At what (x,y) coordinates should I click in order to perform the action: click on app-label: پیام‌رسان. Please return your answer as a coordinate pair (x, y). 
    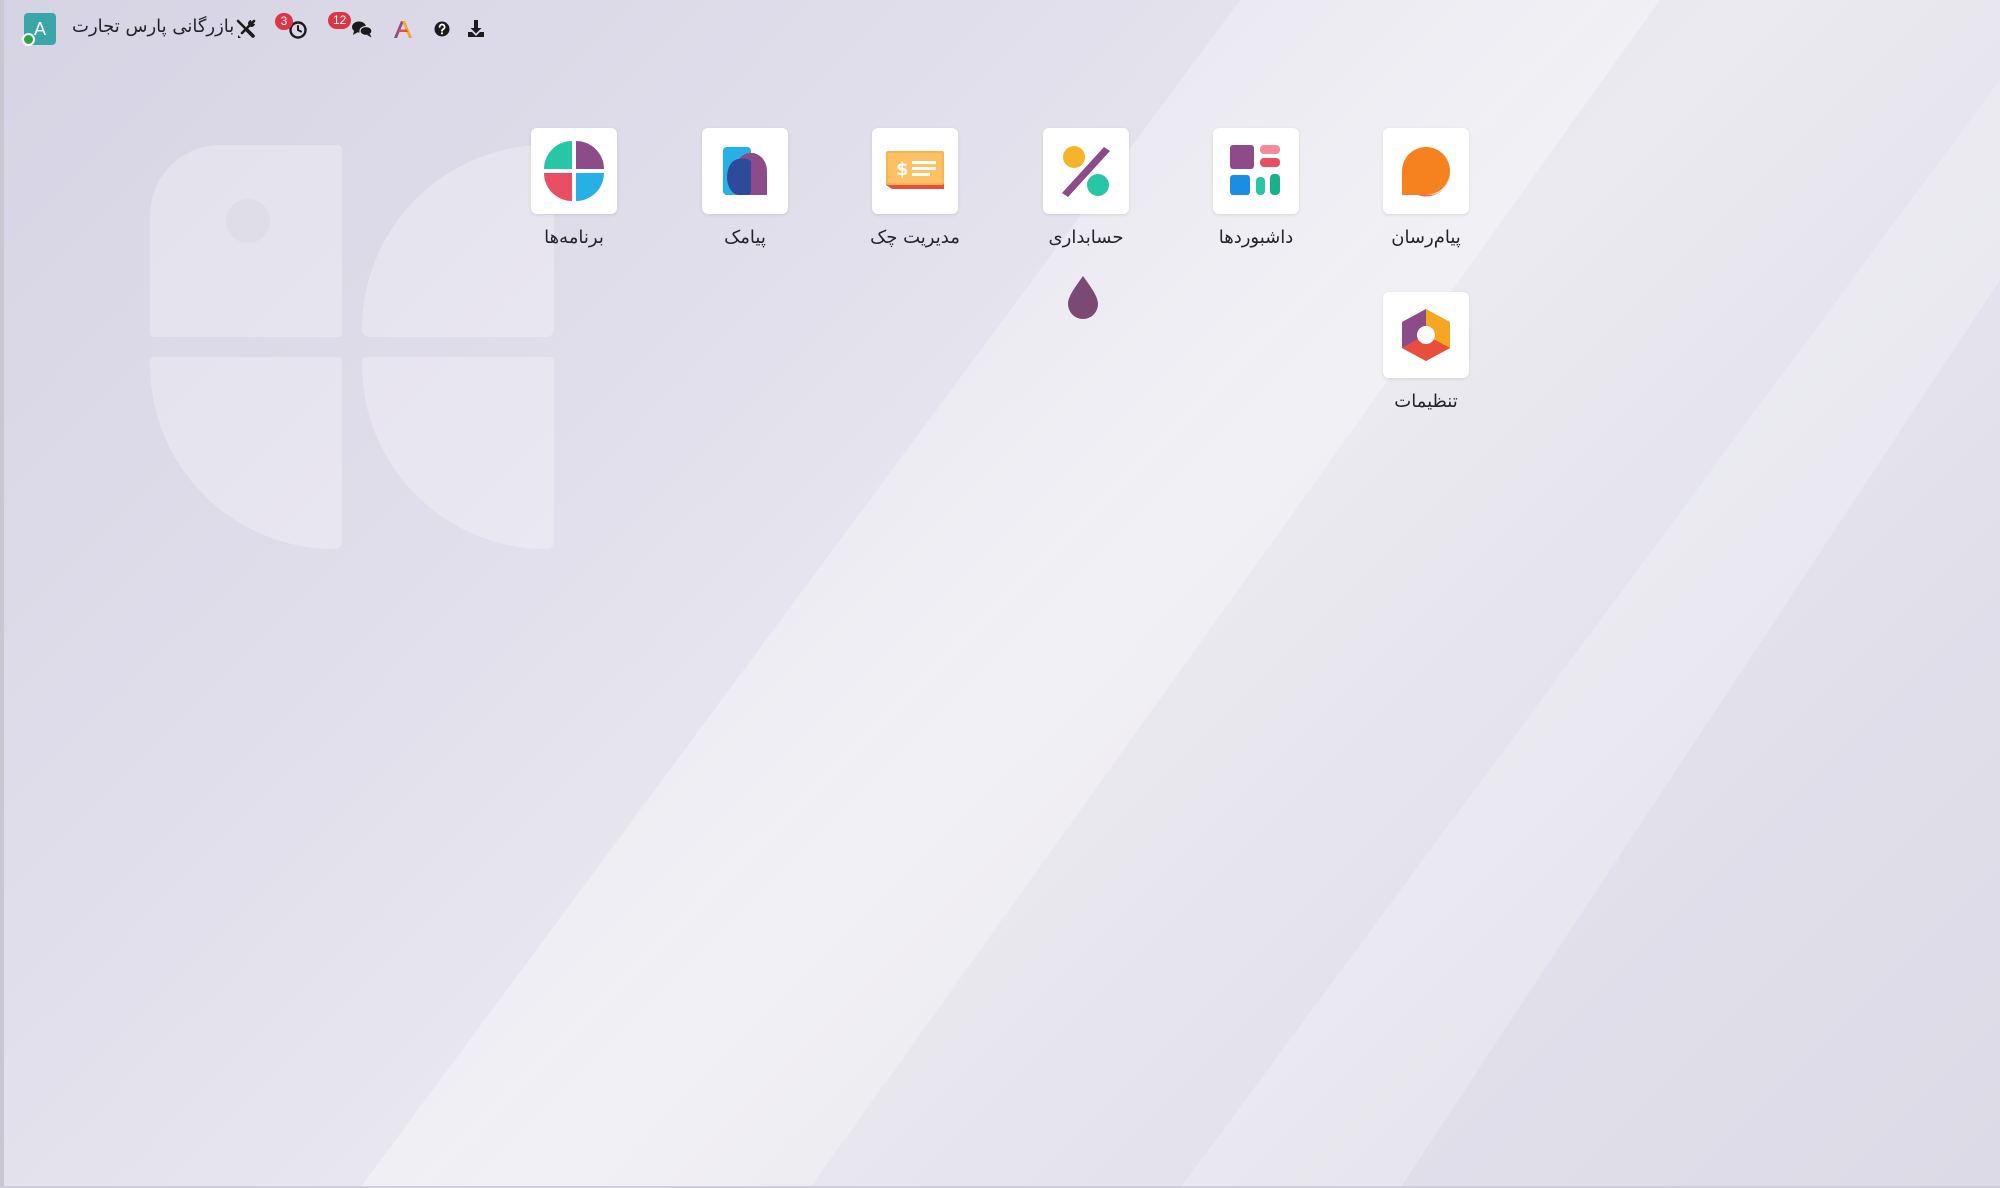
    Looking at the image, I should click on (1426, 237).